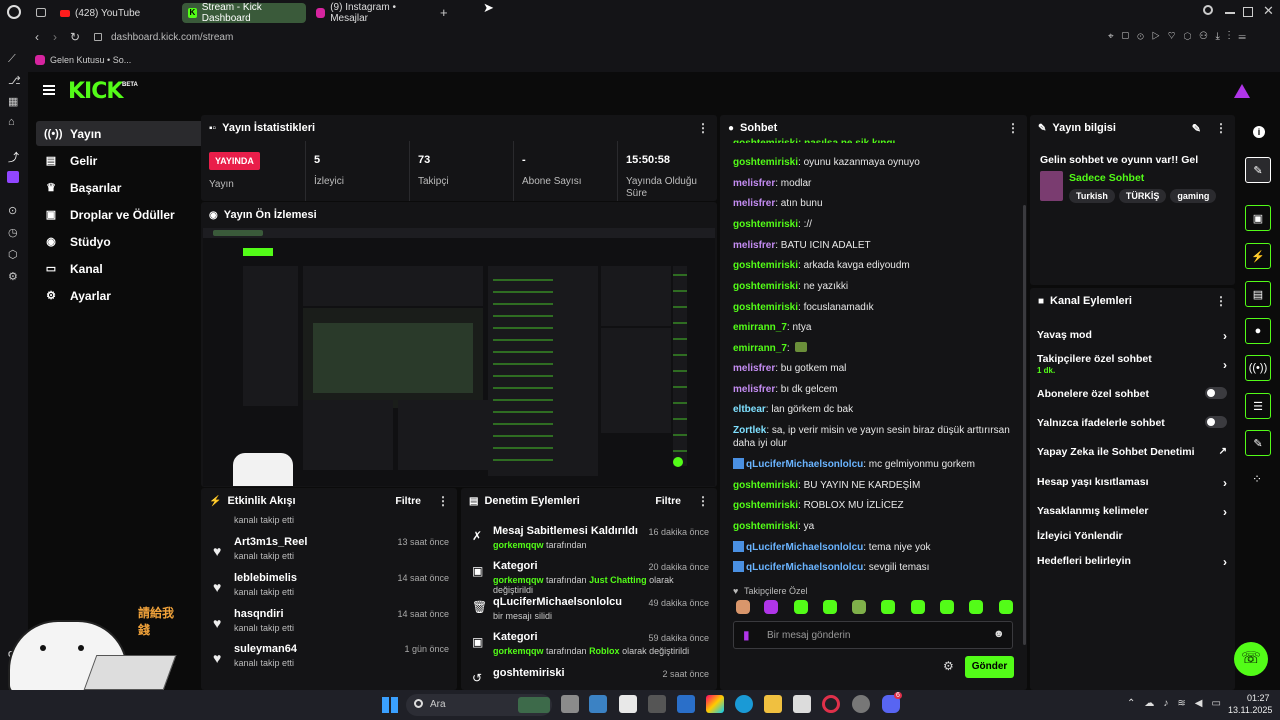 This screenshot has height=720, width=1280. What do you see at coordinates (1268, 11) in the screenshot?
I see `close-icon: ✕` at bounding box center [1268, 11].